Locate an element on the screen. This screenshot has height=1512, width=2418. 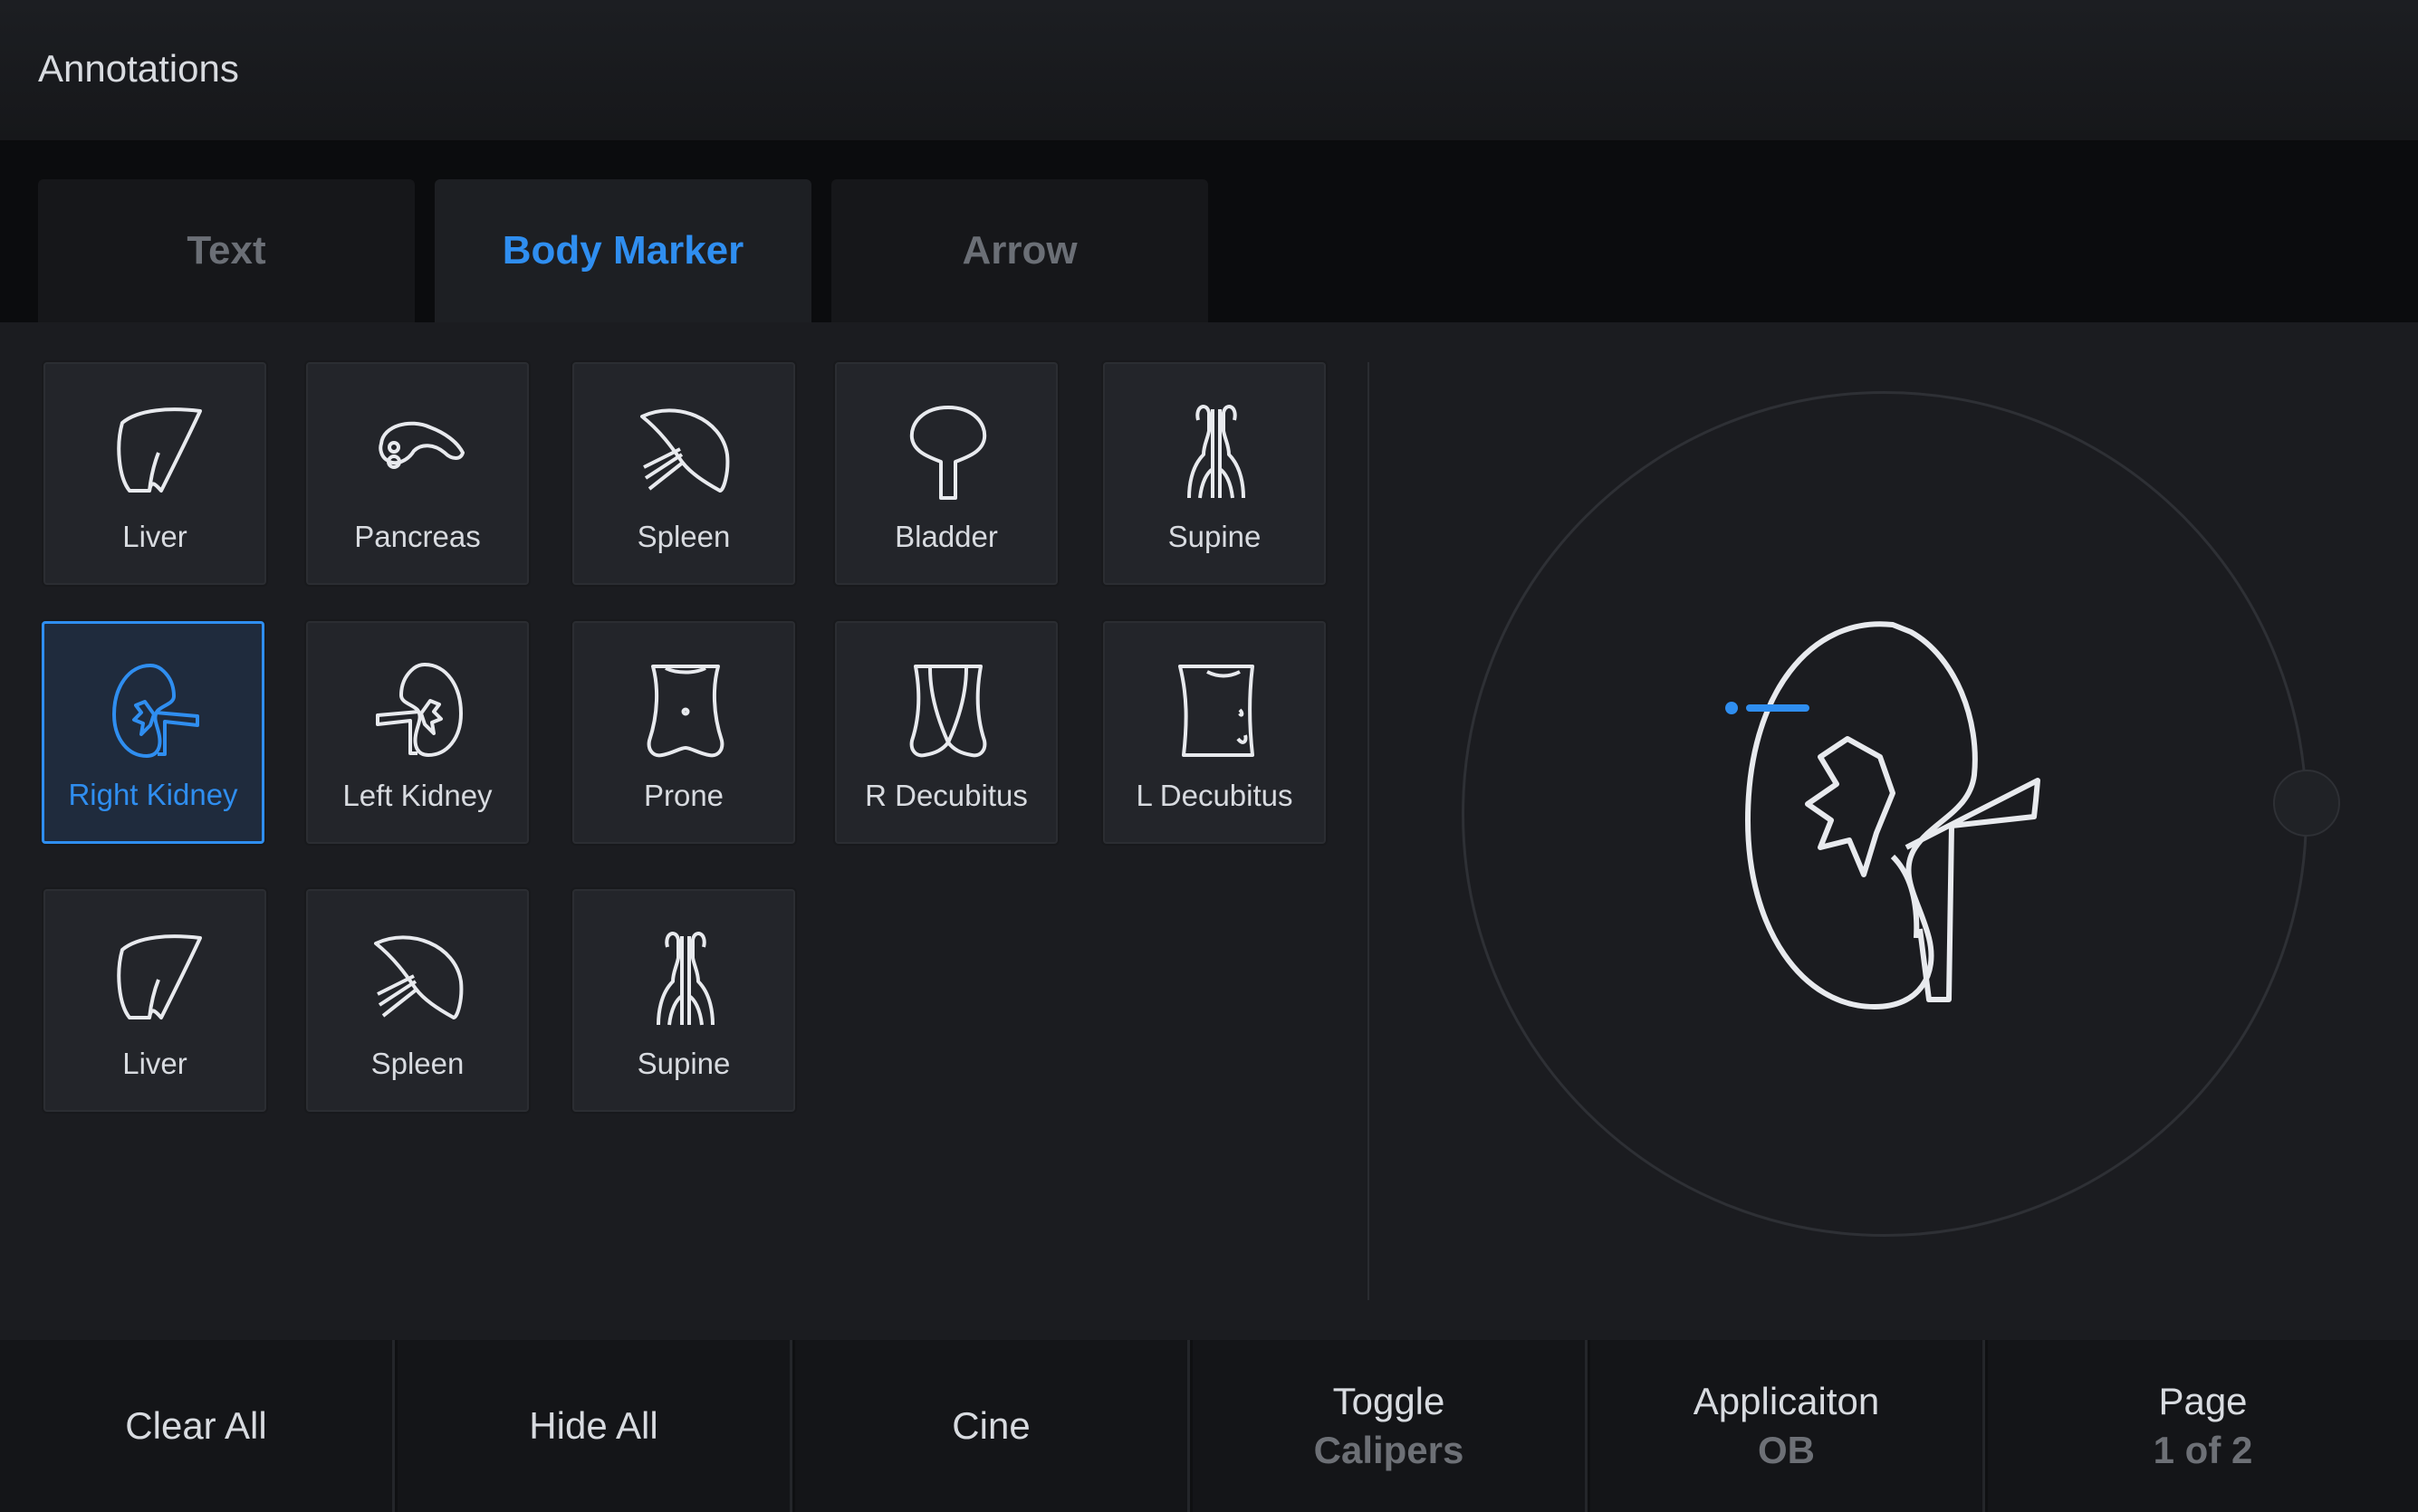
right-kidney-preview-icon is located at coordinates (1893, 815).